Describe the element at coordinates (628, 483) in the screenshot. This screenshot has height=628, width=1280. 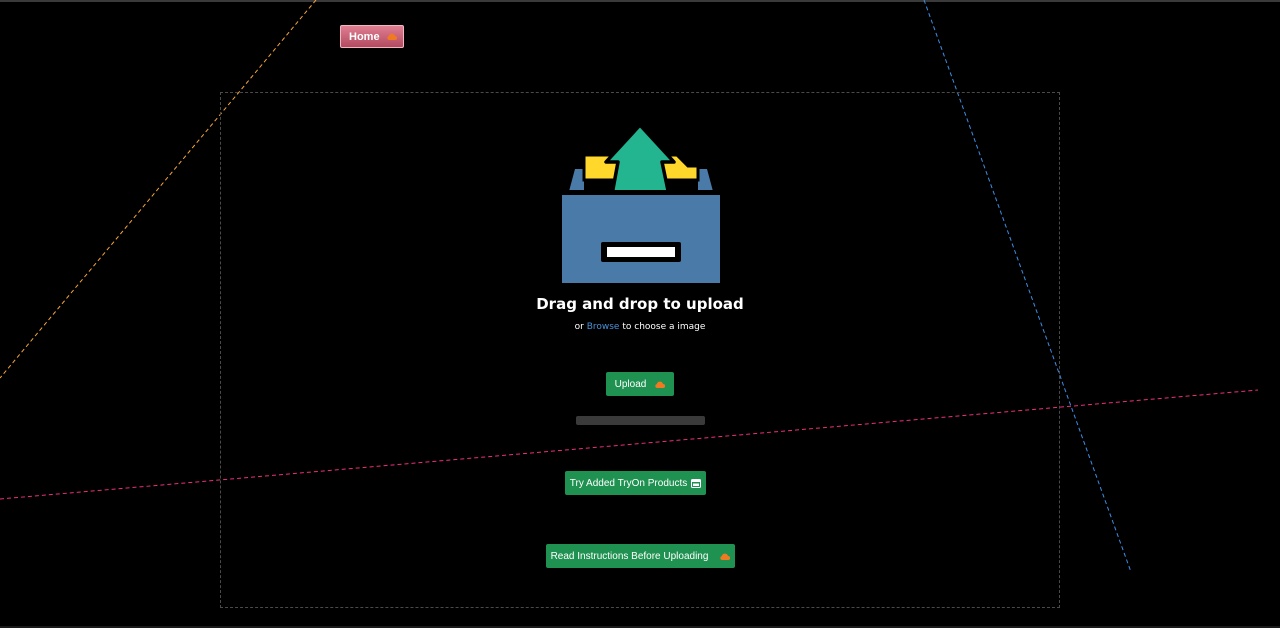
I see `tryon-button-label: Try Added TryOn Products` at that location.